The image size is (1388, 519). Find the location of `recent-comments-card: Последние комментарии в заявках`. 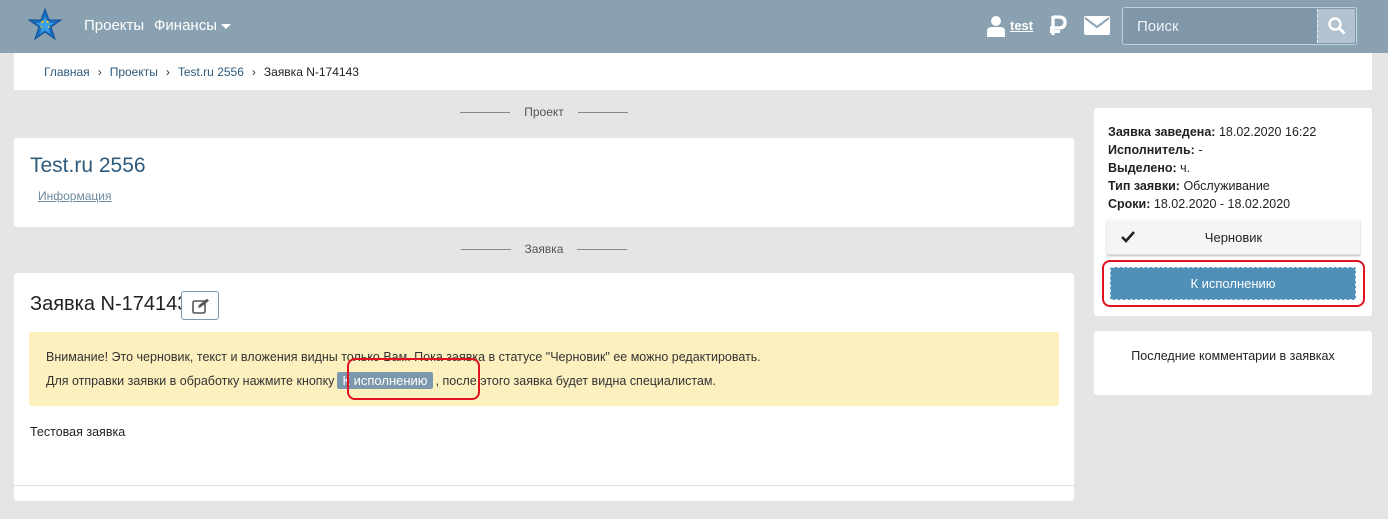

recent-comments-card: Последние комментарии в заявках is located at coordinates (1233, 363).